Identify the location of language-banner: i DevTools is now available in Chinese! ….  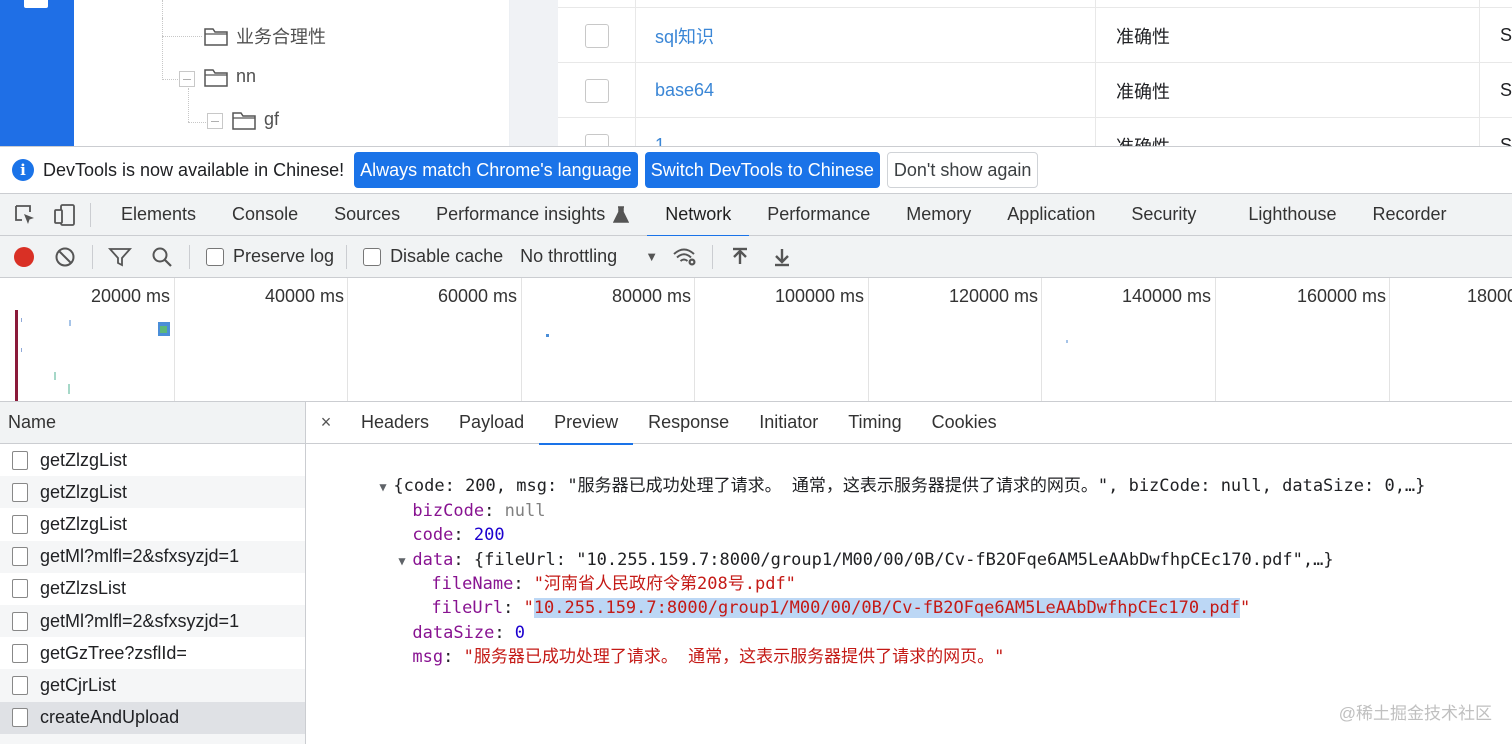
(756, 170).